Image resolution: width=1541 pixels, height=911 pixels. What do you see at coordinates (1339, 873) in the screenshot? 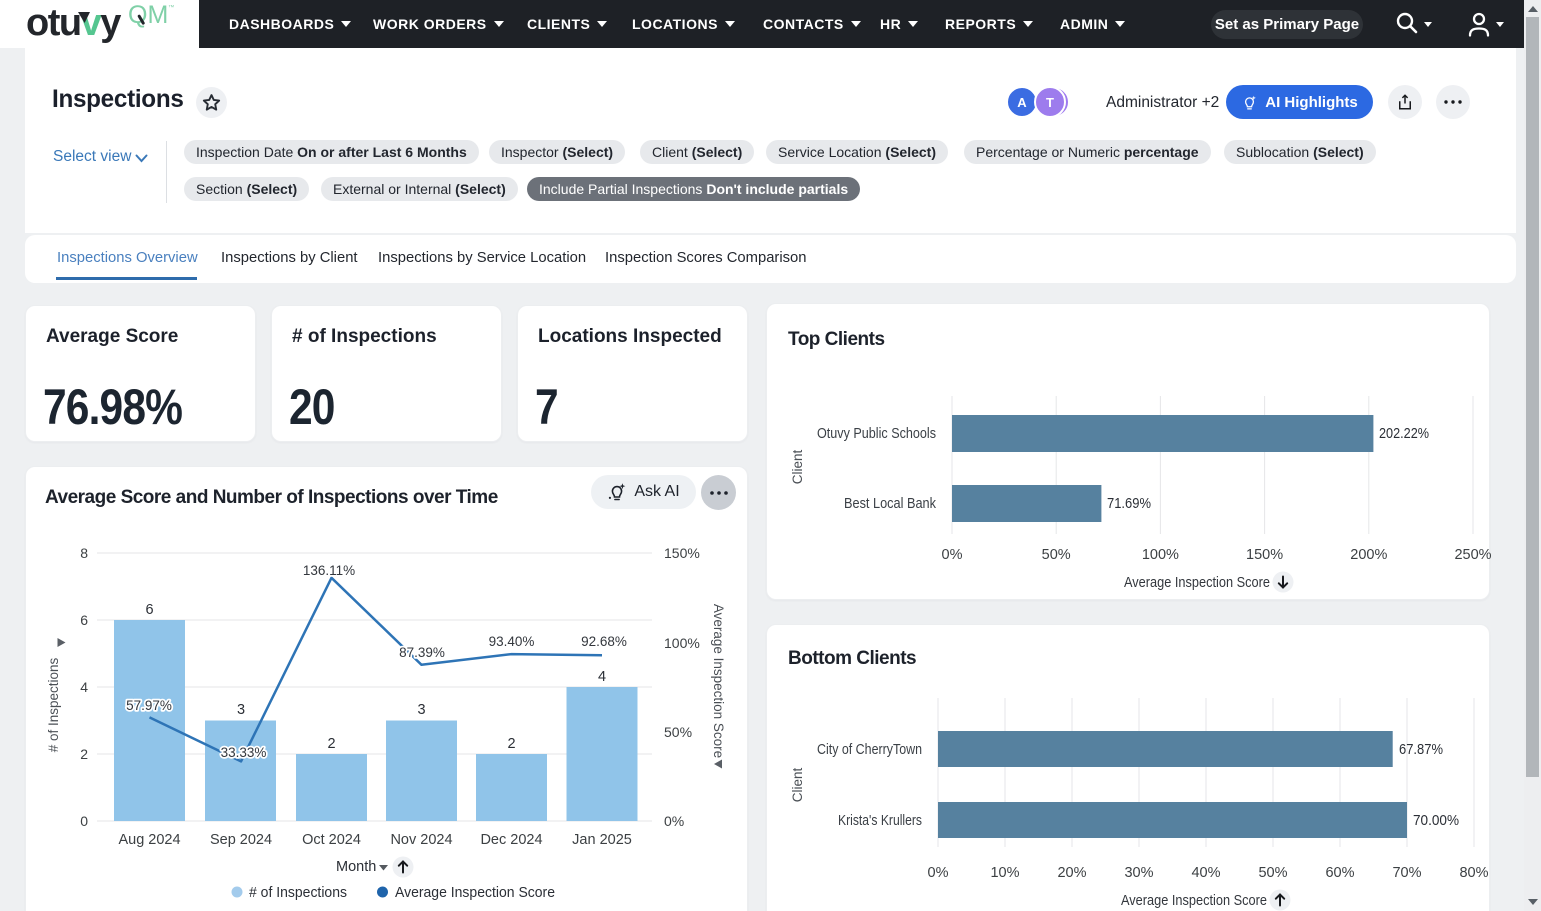
I see `svg-text: 60%` at bounding box center [1339, 873].